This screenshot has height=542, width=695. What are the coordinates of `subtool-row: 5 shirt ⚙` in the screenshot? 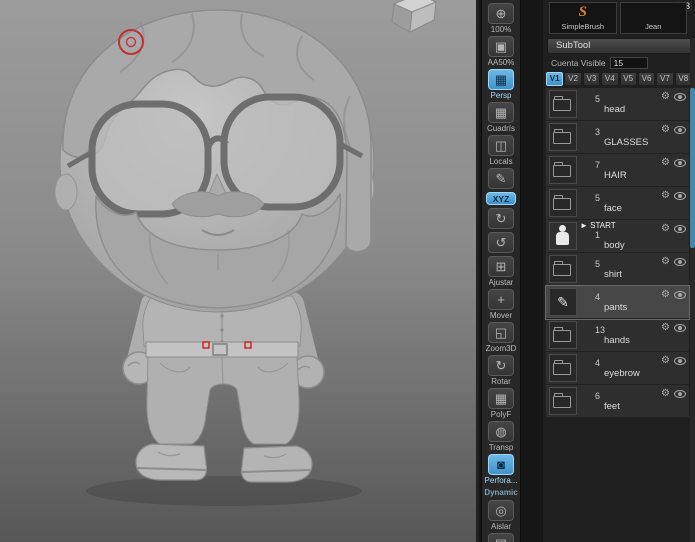 It's located at (617, 269).